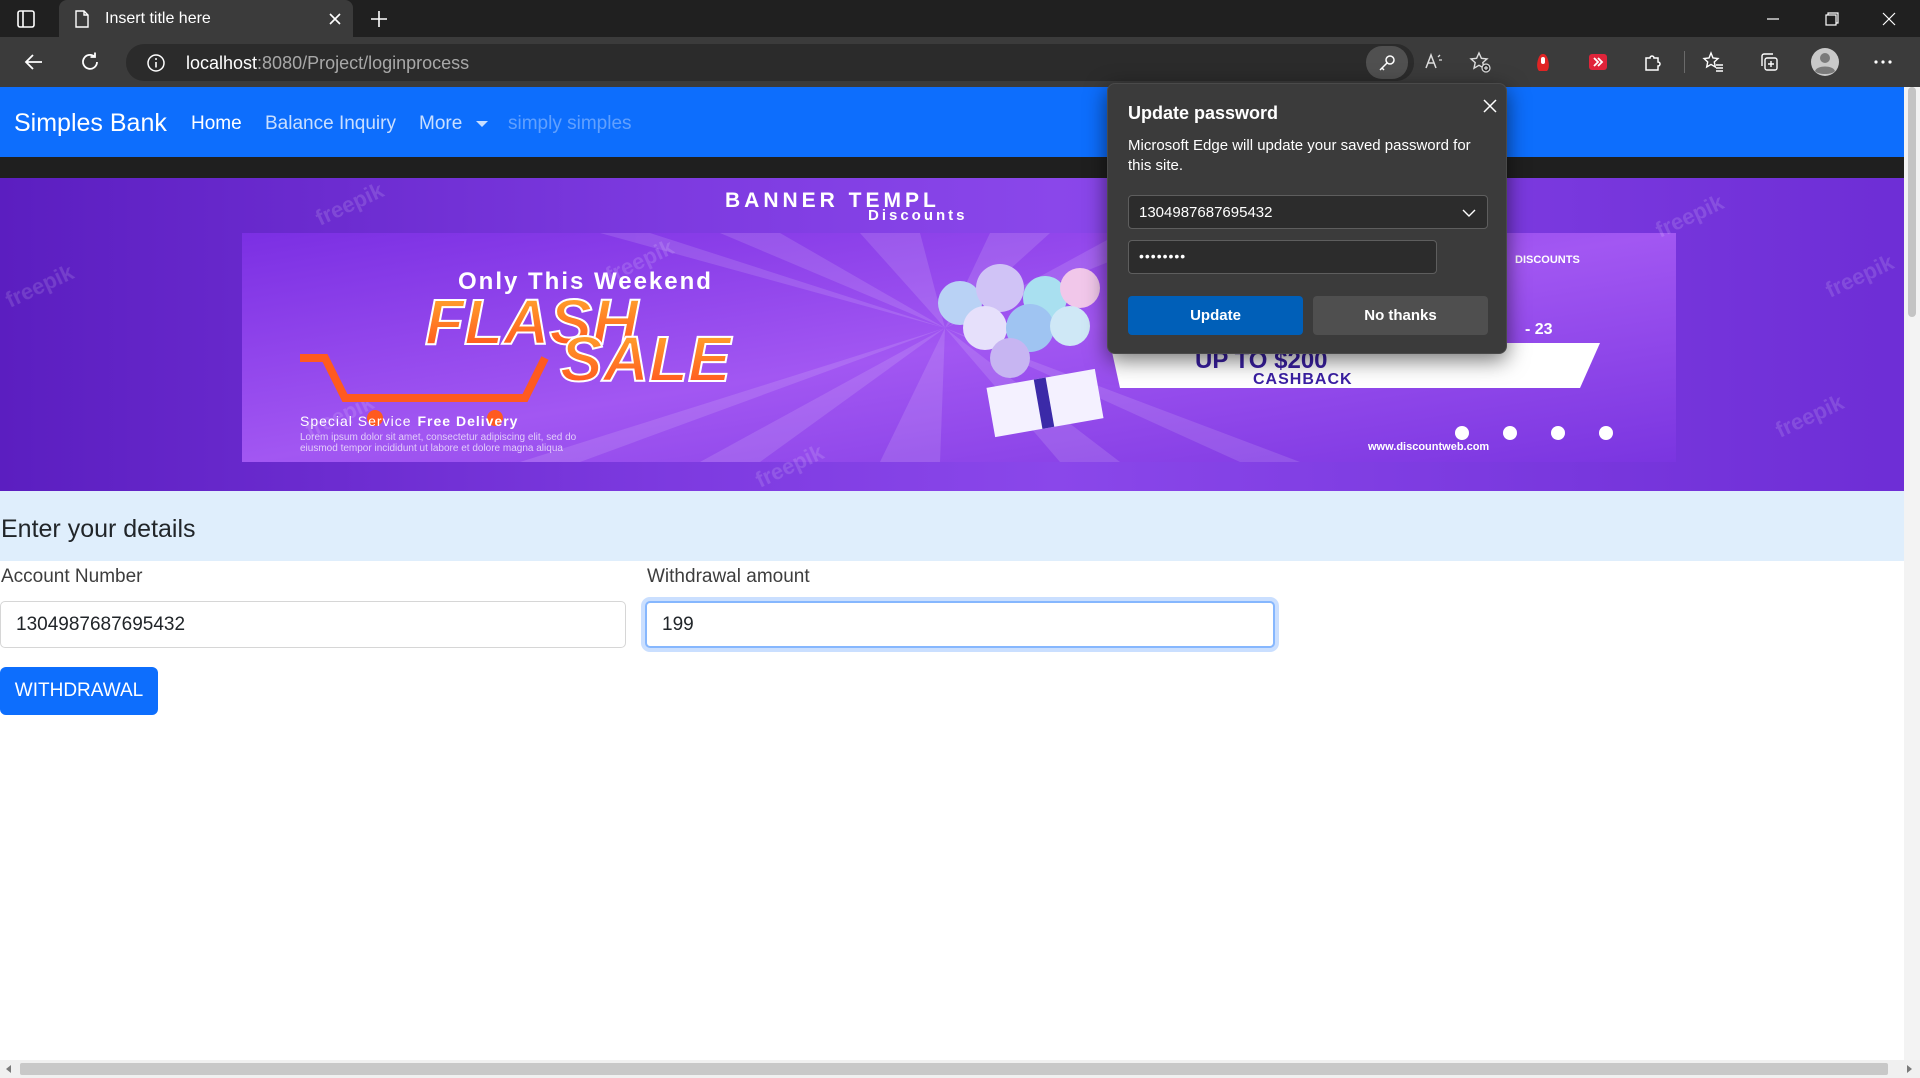  I want to click on section-title: Enter your details, so click(98, 529).